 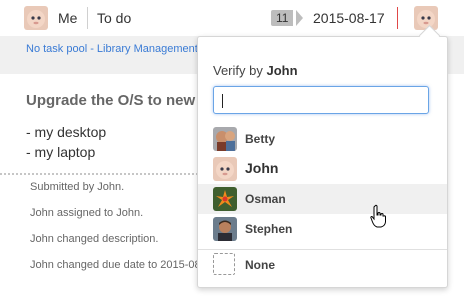 What do you see at coordinates (260, 265) in the screenshot?
I see `none-option: None` at bounding box center [260, 265].